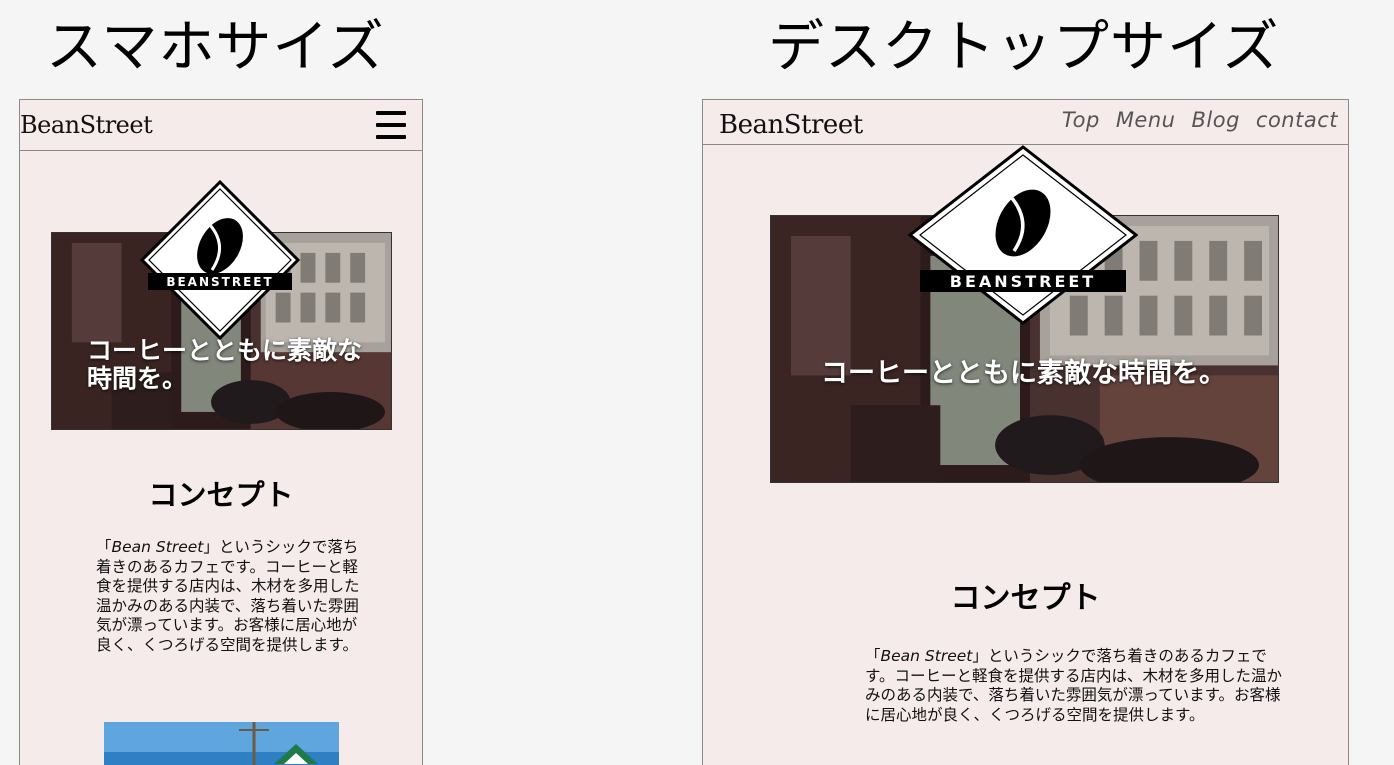 This screenshot has height=765, width=1394. I want to click on mobile-header: BeanStreet, so click(221, 125).